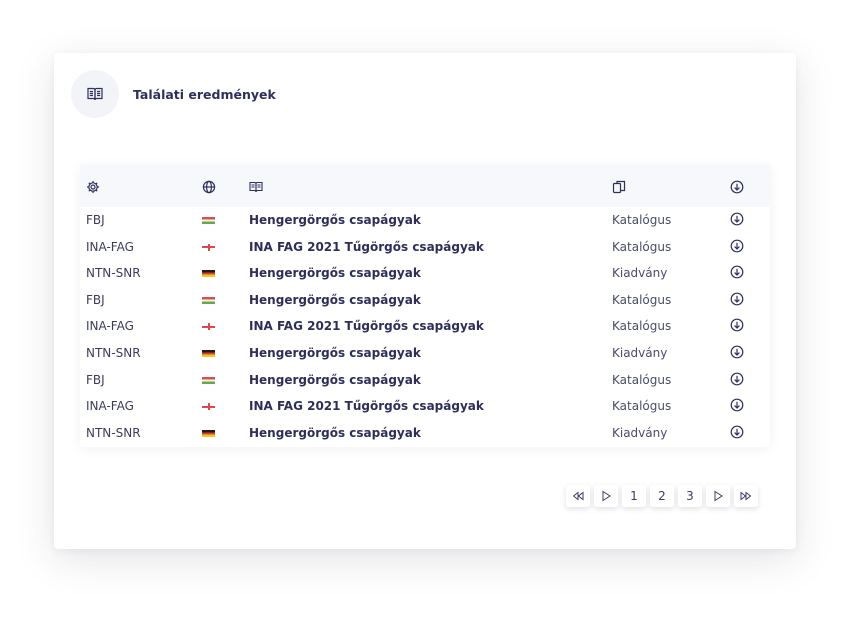 The width and height of the screenshot is (866, 619). What do you see at coordinates (718, 496) in the screenshot?
I see `next-page-icon` at bounding box center [718, 496].